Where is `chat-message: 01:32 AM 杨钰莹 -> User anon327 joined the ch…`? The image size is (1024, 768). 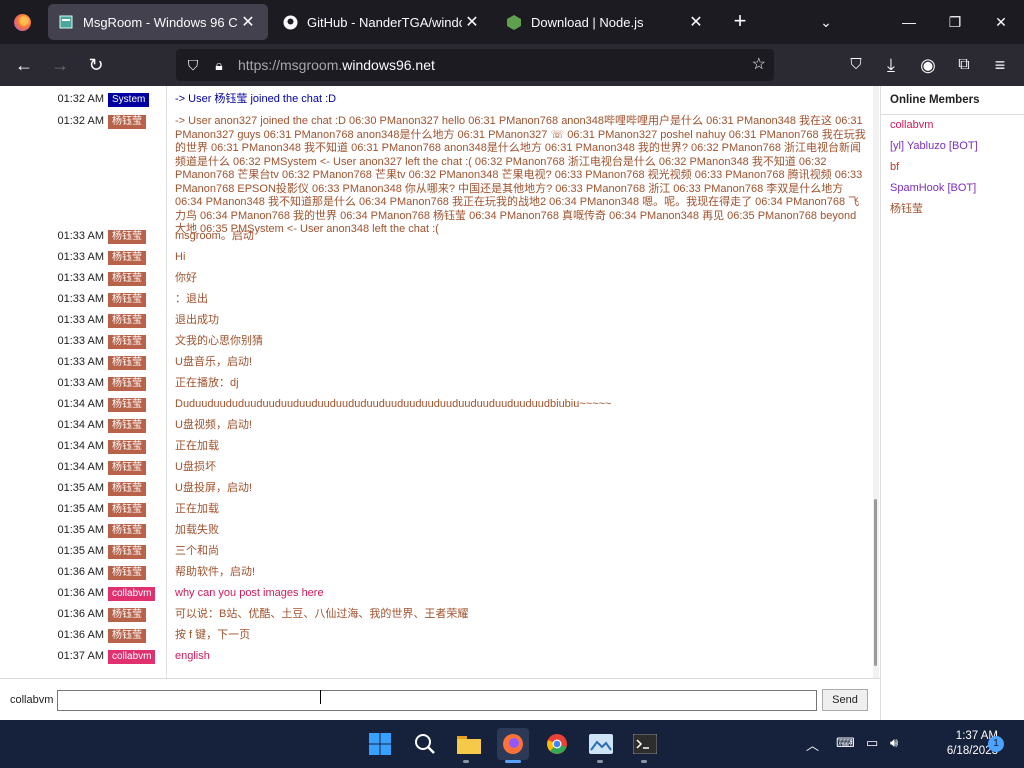
chat-message: 01:32 AM 杨钰莹 -> User anon327 joined the ch… is located at coordinates (436, 173).